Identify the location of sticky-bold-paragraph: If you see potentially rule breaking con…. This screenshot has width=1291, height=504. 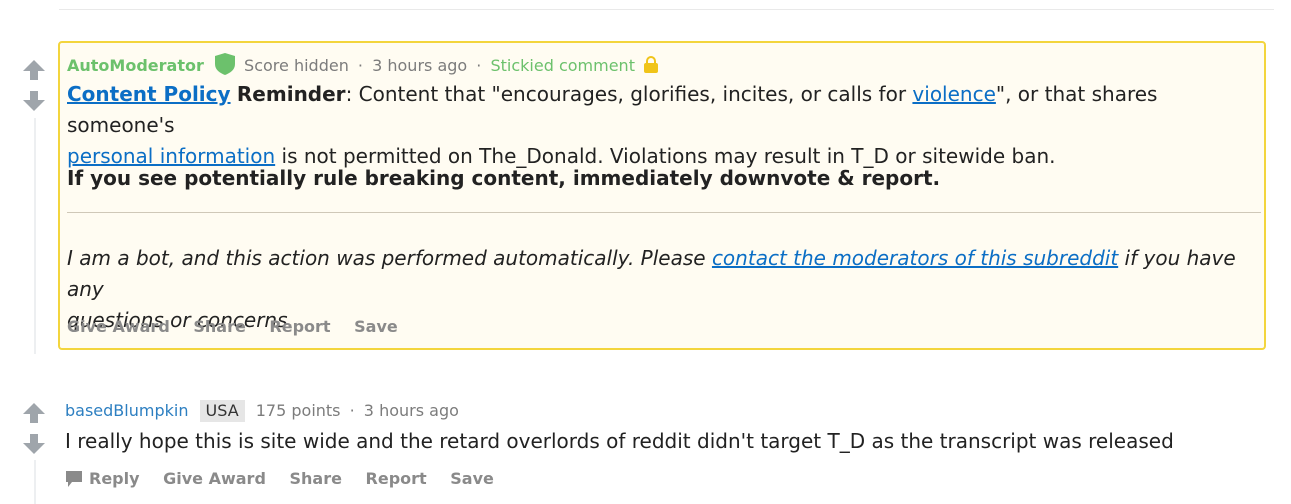
(504, 178).